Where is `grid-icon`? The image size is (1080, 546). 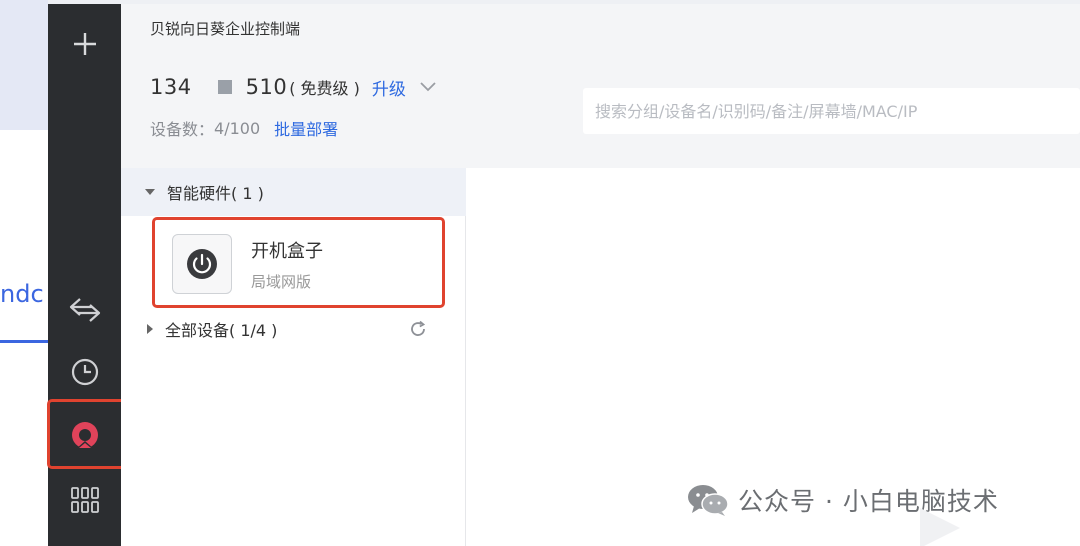 grid-icon is located at coordinates (84, 500).